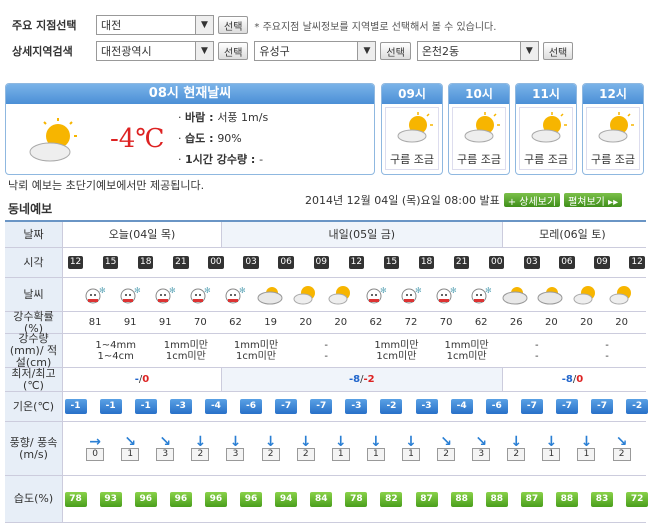  Describe the element at coordinates (593, 200) in the screenshot. I see `expand-button: 펼쳐보기 ▸▸` at that location.